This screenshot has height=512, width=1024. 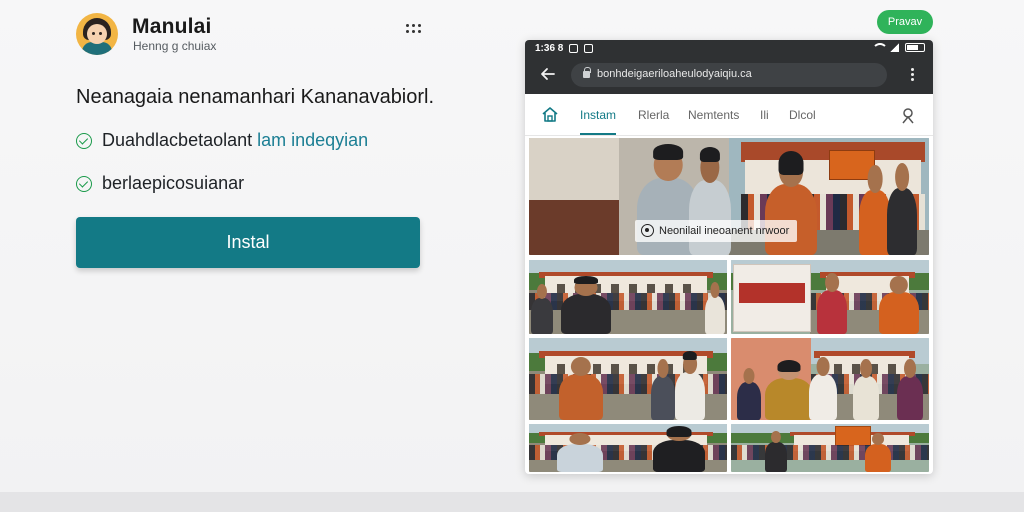 I want to click on back-arrow-icon, so click(x=548, y=74).